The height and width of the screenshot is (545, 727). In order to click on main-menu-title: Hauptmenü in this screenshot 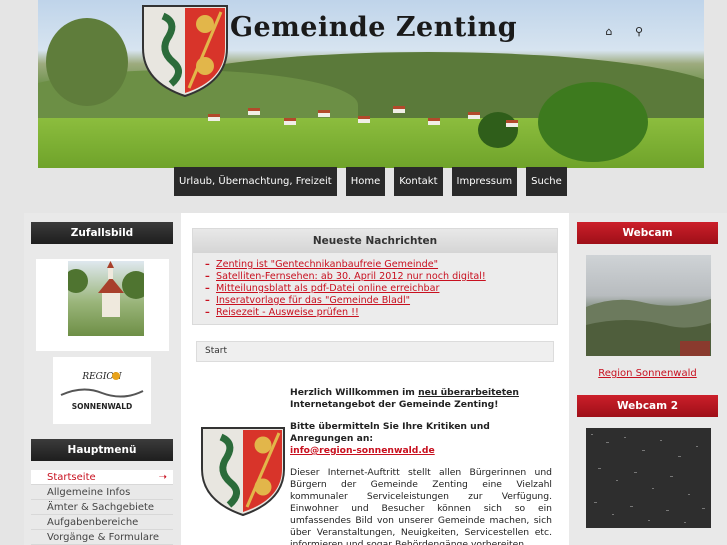, I will do `click(102, 450)`.